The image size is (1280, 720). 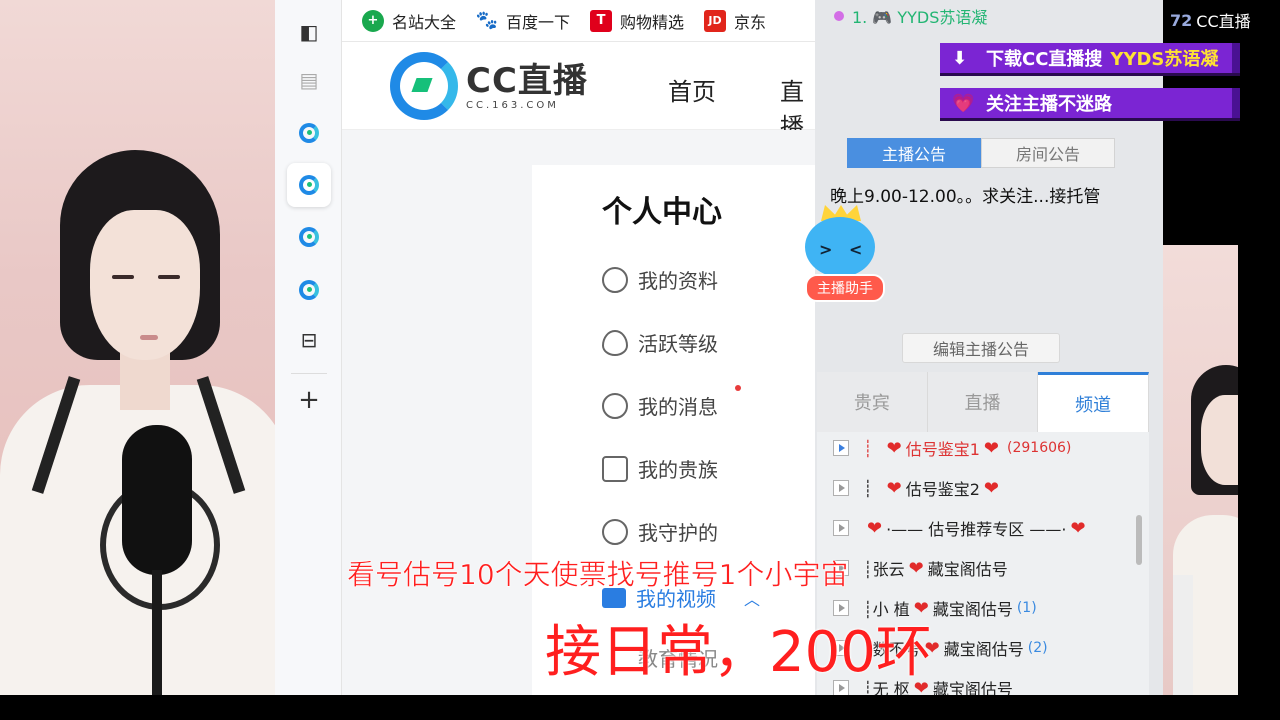 I want to click on menu-item-messages: 我的消息, so click(x=660, y=405).